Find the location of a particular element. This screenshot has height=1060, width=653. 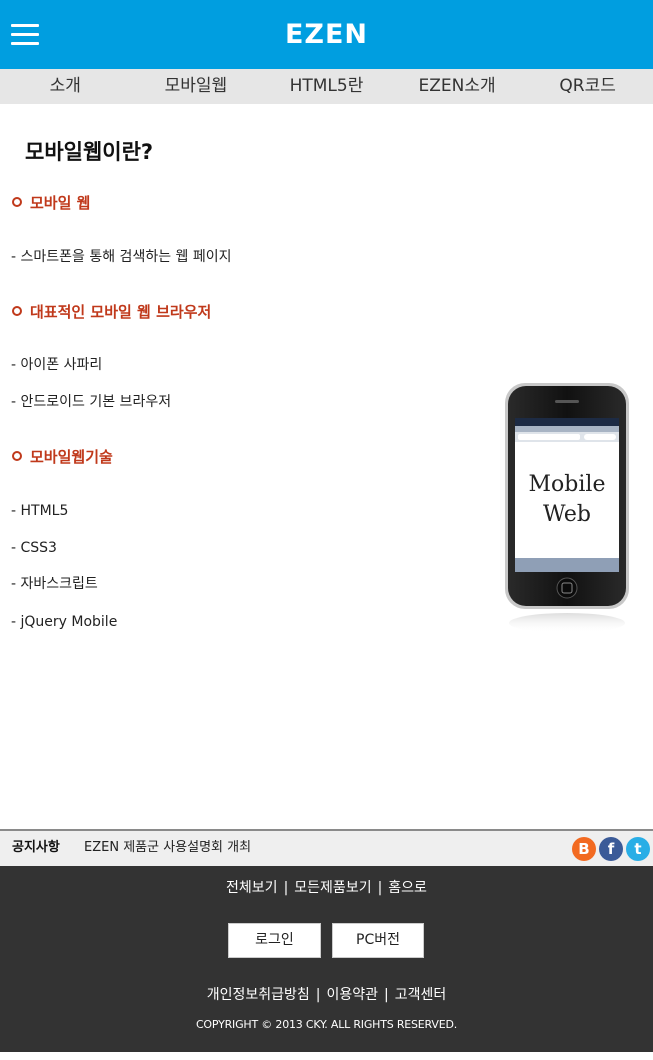

section-heading-browsers: 대표적인 모바일 웹 브라우저 is located at coordinates (111, 312).